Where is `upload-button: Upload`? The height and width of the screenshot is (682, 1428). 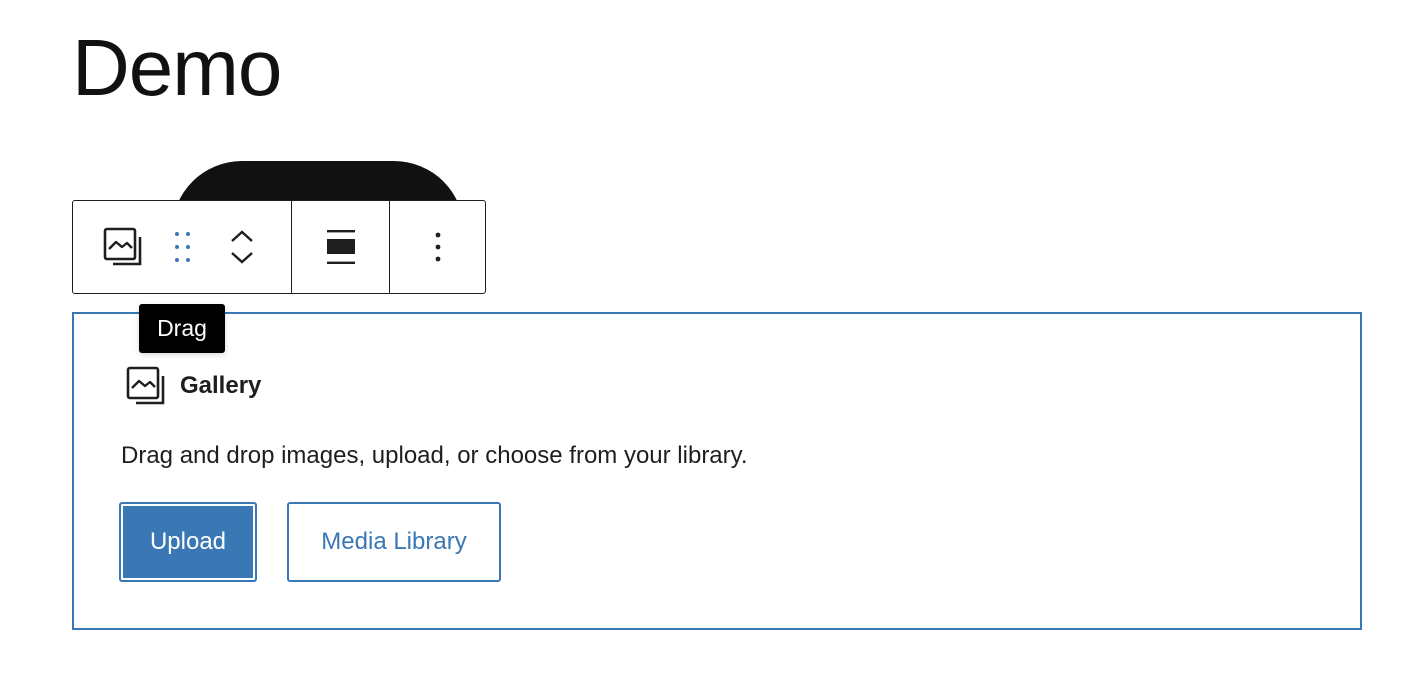
upload-button: Upload is located at coordinates (188, 542).